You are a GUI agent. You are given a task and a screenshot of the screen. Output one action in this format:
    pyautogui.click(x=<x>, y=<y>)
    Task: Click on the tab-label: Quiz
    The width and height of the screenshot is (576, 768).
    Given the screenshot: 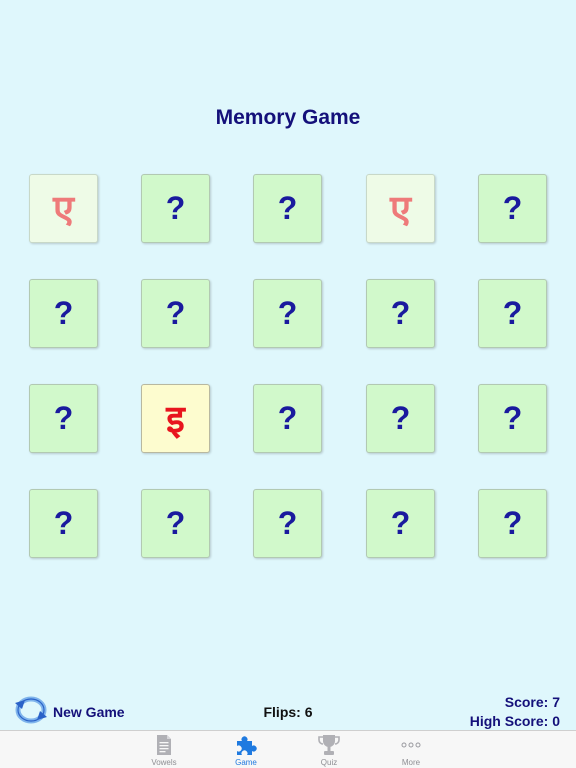 What is the action you would take?
    pyautogui.click(x=329, y=762)
    